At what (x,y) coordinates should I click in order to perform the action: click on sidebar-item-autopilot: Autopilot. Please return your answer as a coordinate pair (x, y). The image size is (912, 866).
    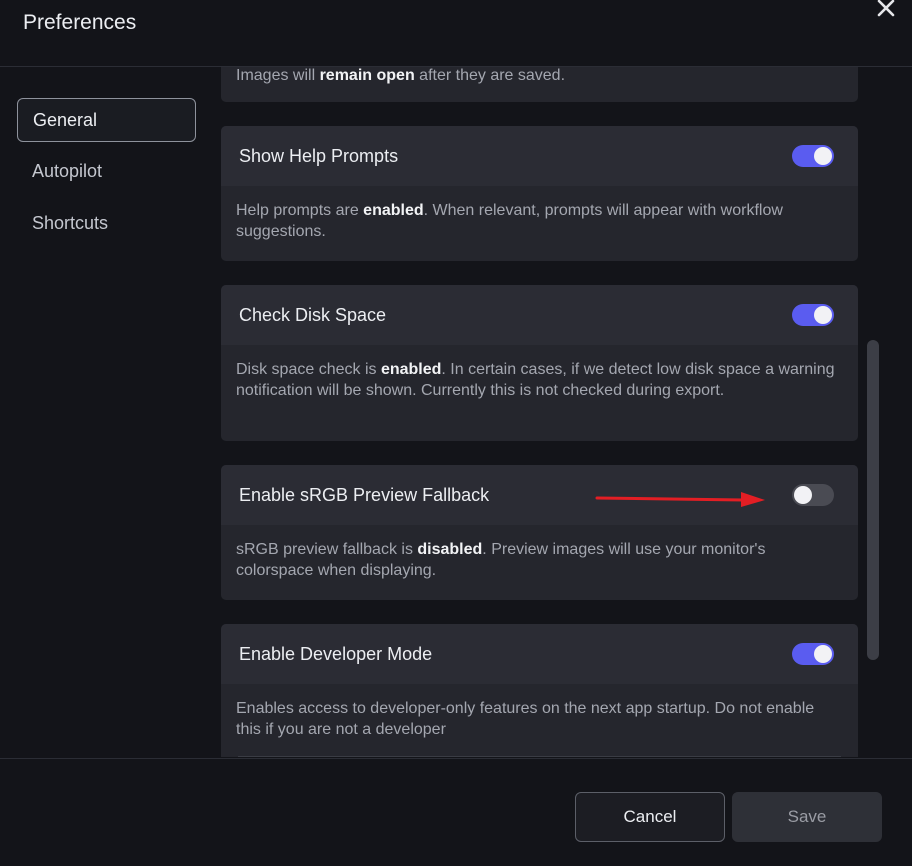
    Looking at the image, I should click on (106, 172).